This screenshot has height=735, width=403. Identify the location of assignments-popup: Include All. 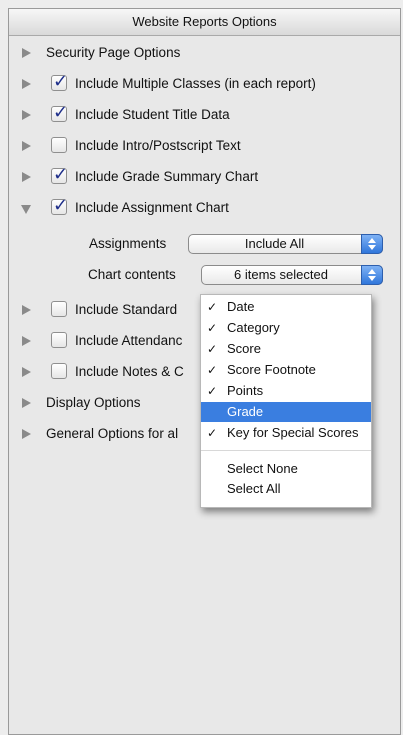
(285, 244).